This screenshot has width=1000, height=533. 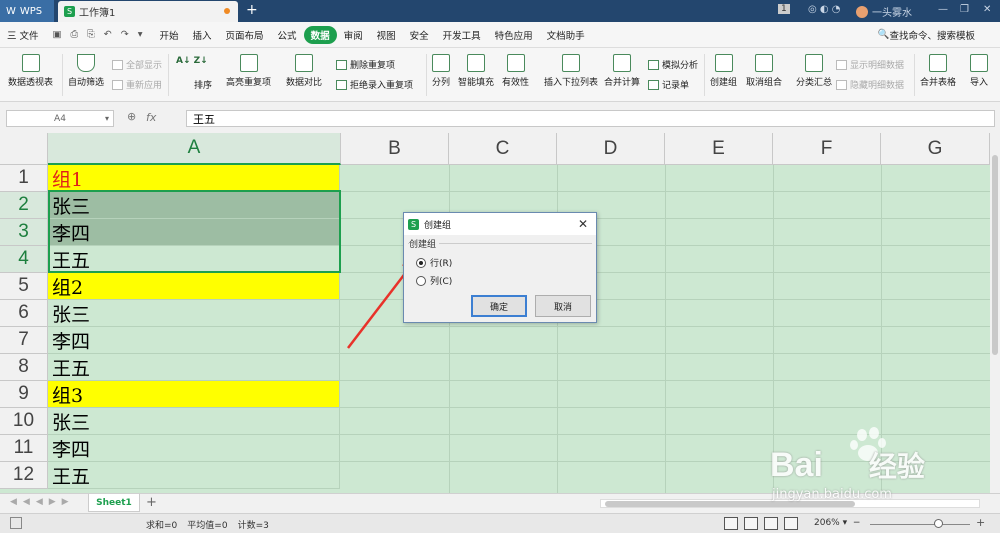 I want to click on new-tab-button: +, so click(x=252, y=10).